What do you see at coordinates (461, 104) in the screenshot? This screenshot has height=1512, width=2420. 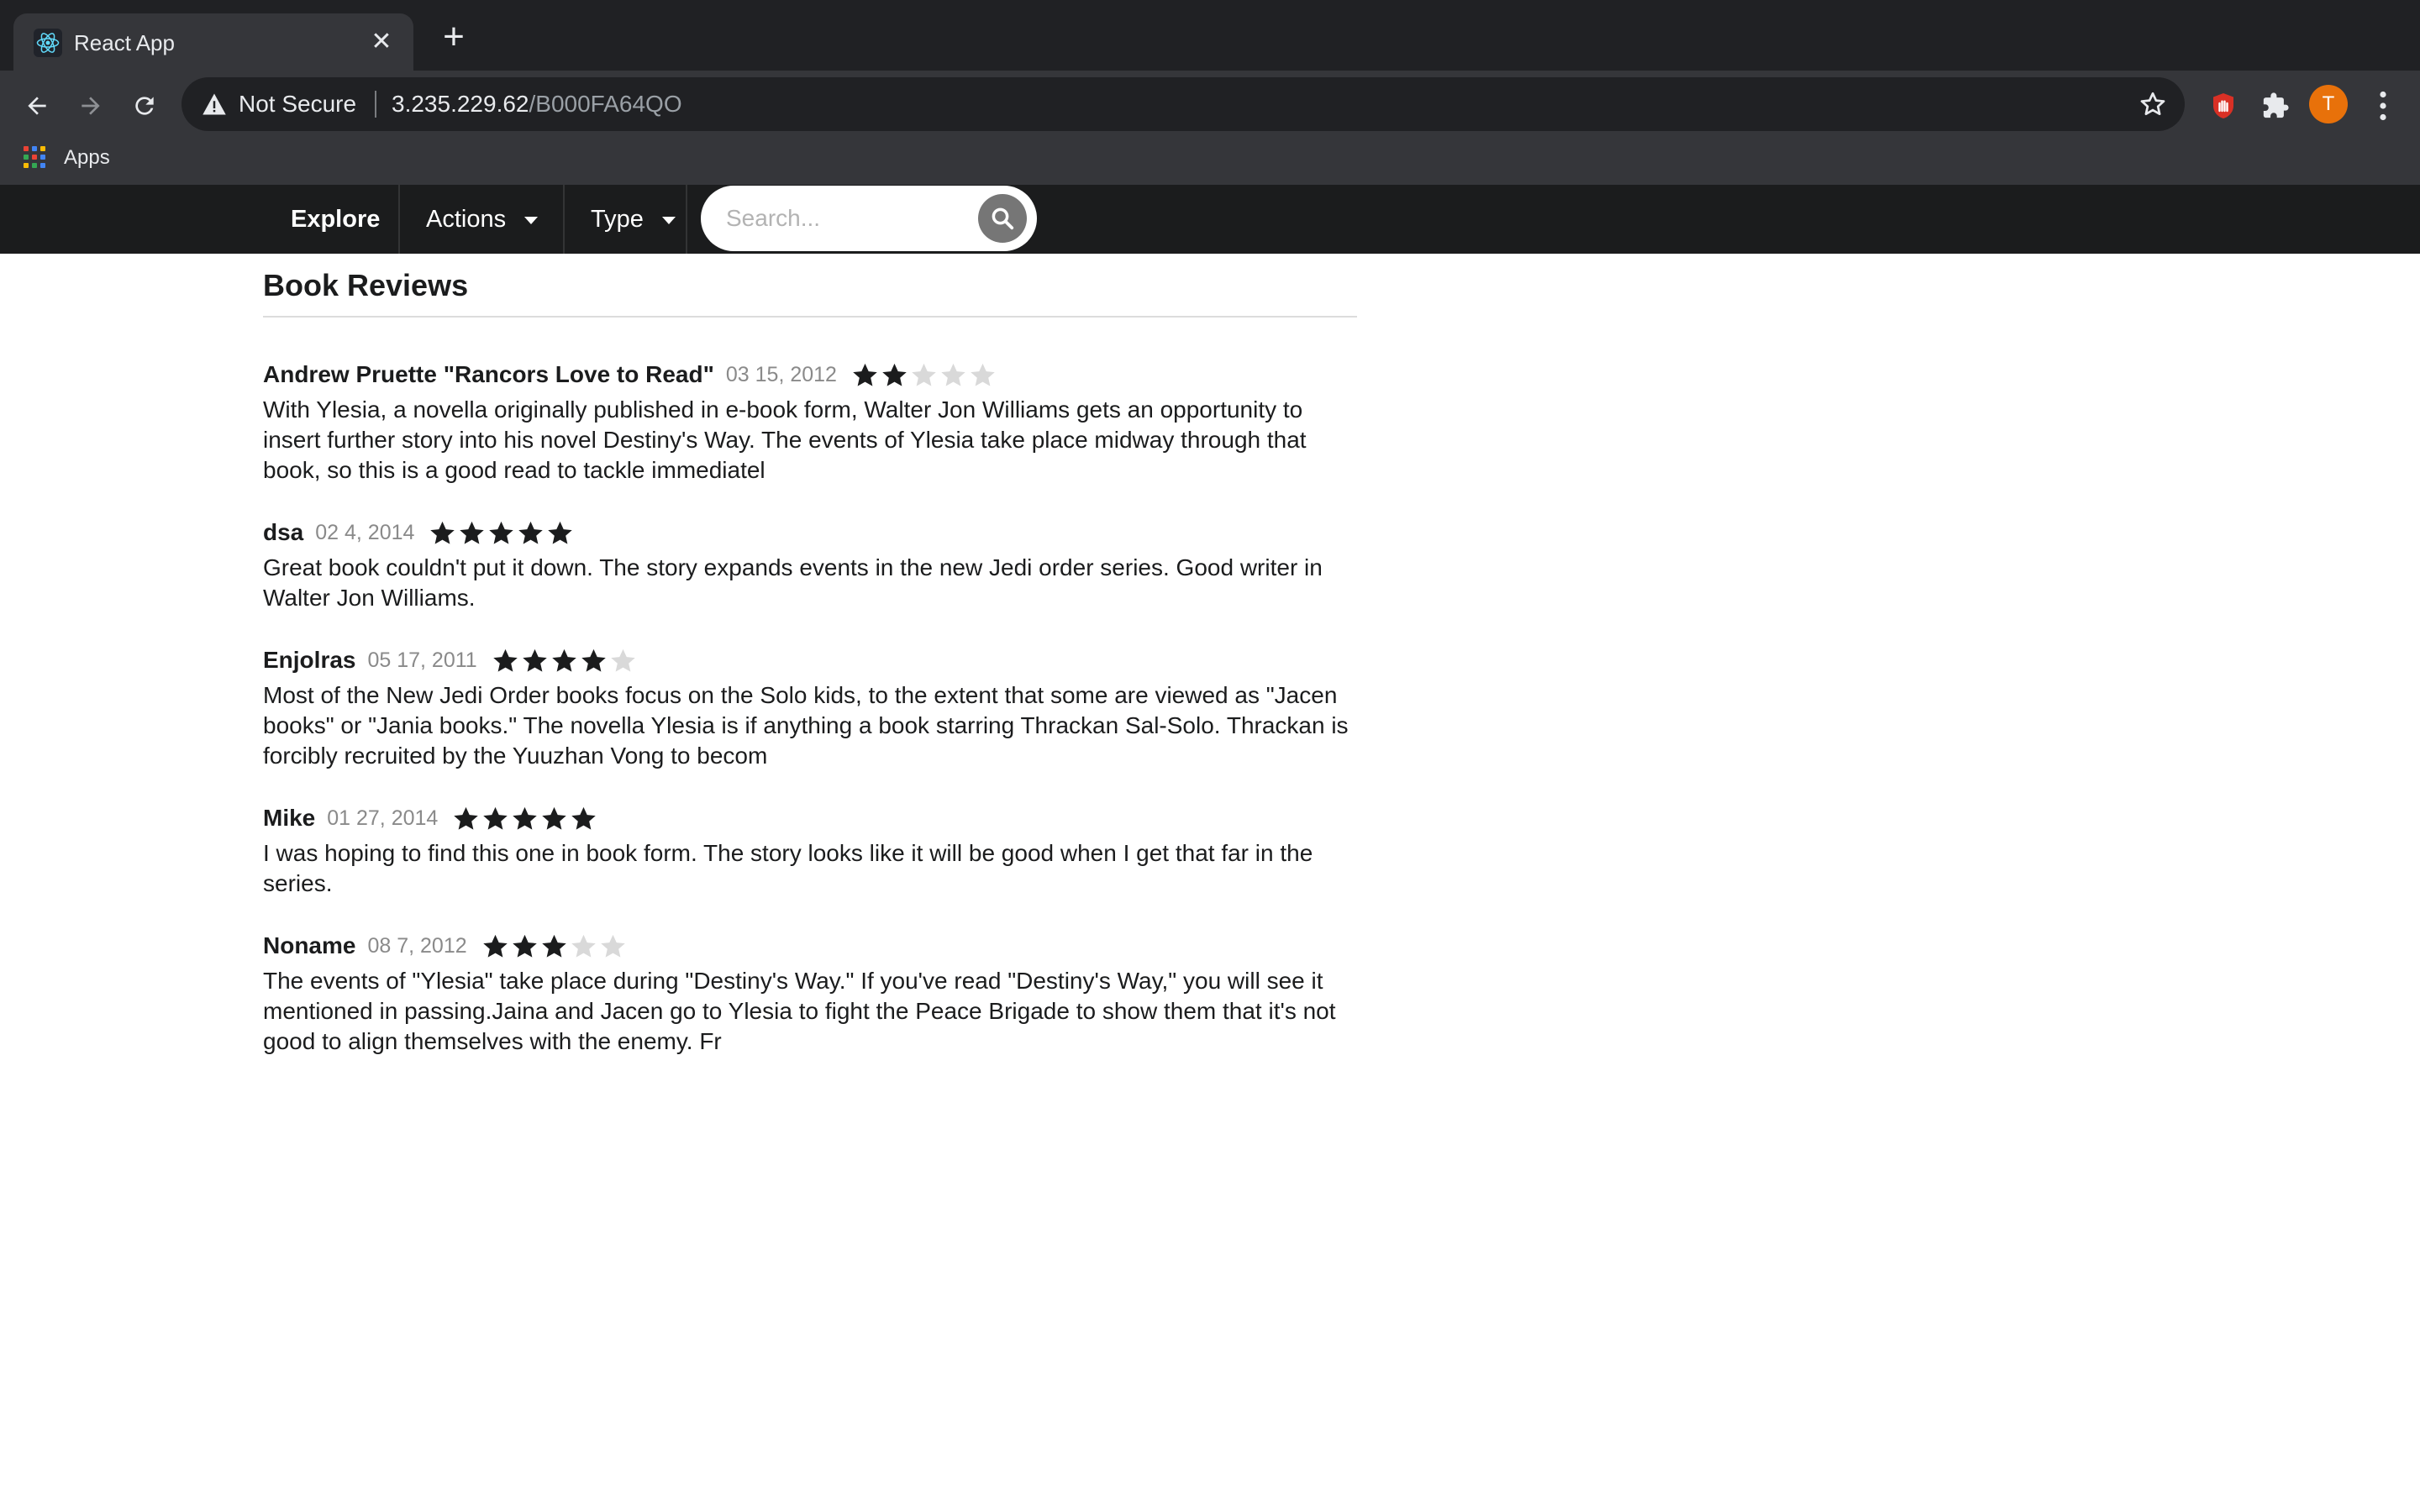 I see `url-host: 3.235.229.62` at bounding box center [461, 104].